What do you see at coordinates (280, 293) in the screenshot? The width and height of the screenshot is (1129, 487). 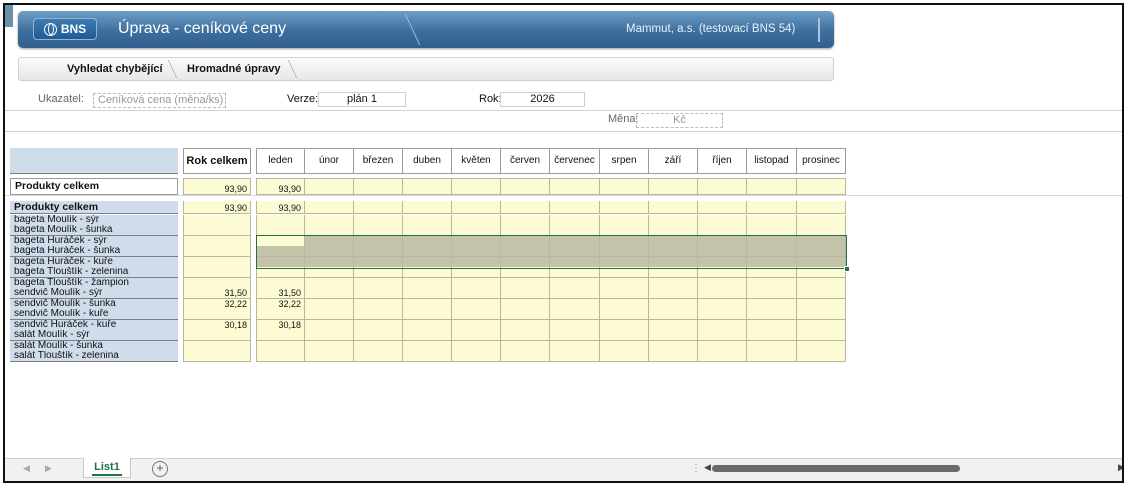 I see `price-cell: 31,50` at bounding box center [280, 293].